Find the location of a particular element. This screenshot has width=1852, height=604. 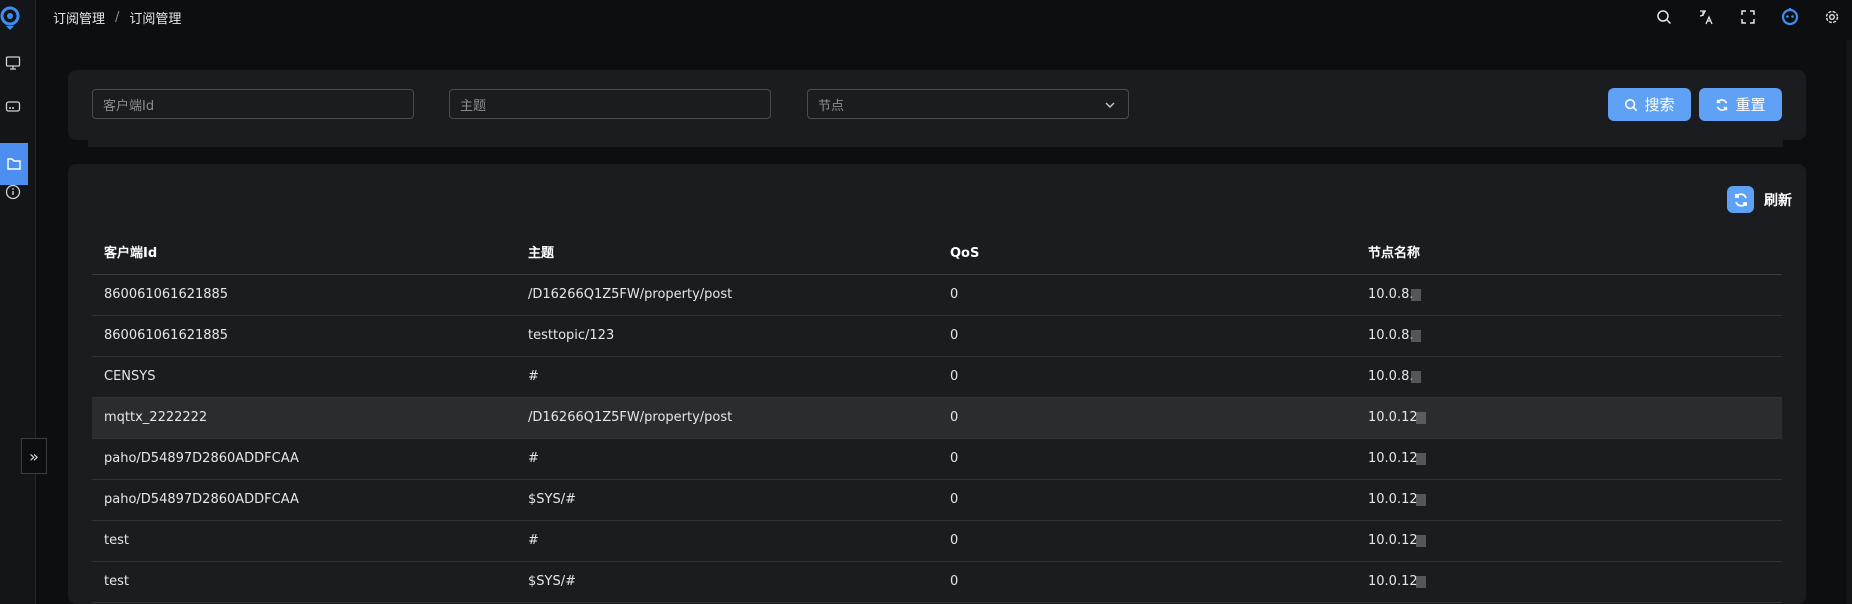

router-icon is located at coordinates (13, 106).